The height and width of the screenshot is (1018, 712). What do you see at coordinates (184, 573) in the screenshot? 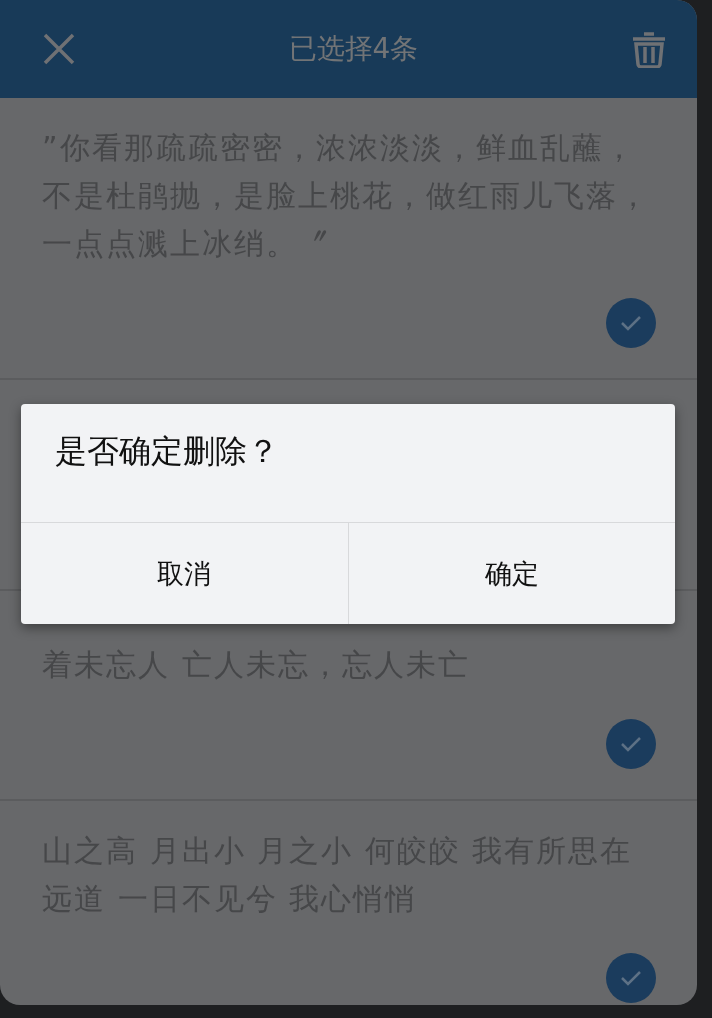
I see `cancel-button: 取消` at bounding box center [184, 573].